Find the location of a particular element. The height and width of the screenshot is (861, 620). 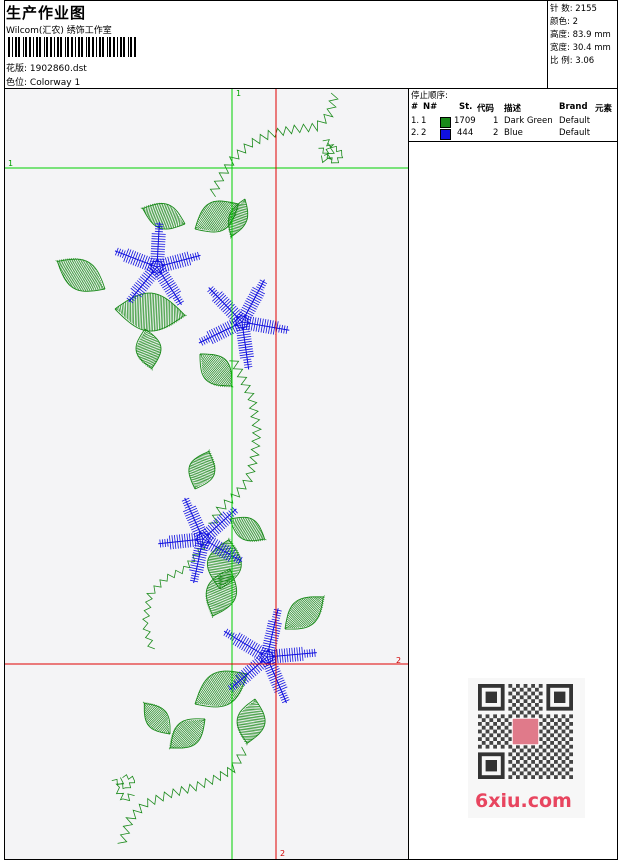

guide-label-green-top: 1 is located at coordinates (238, 93).